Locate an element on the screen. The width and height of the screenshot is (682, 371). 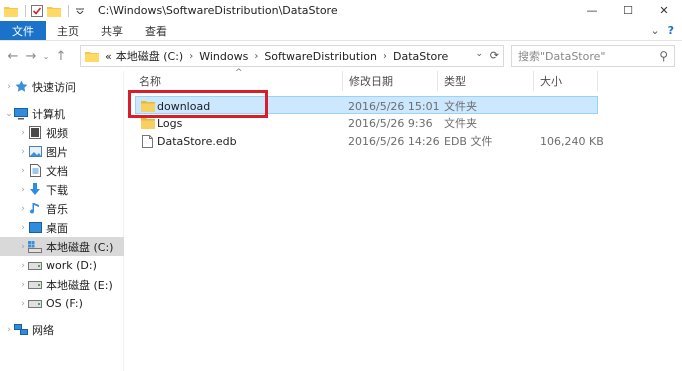
breadcrumb-item: DataStore is located at coordinates (420, 56).